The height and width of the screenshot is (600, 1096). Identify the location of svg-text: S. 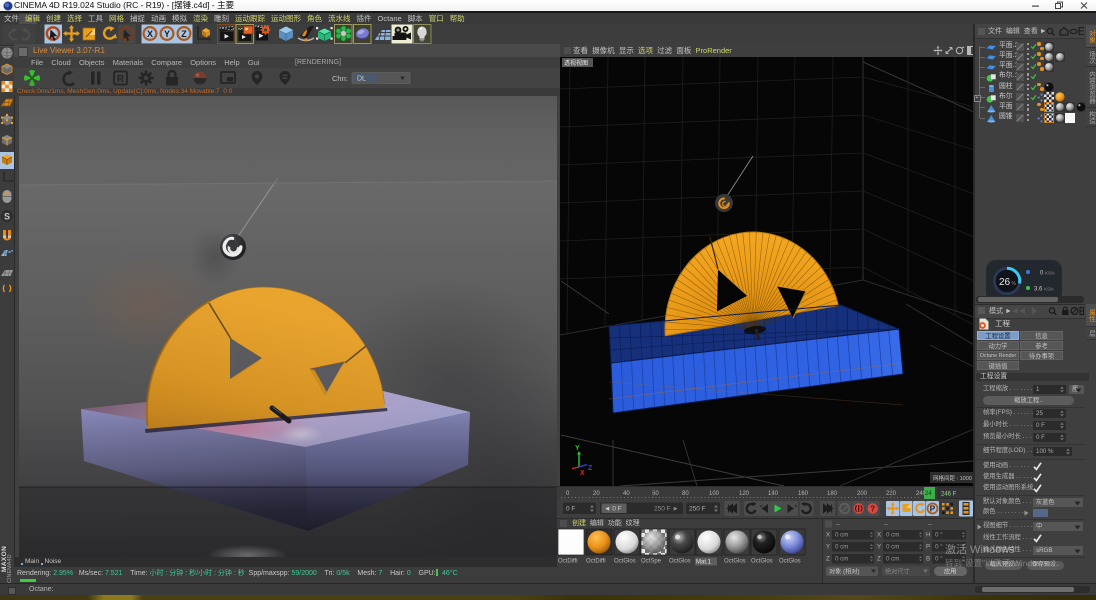
(7, 217).